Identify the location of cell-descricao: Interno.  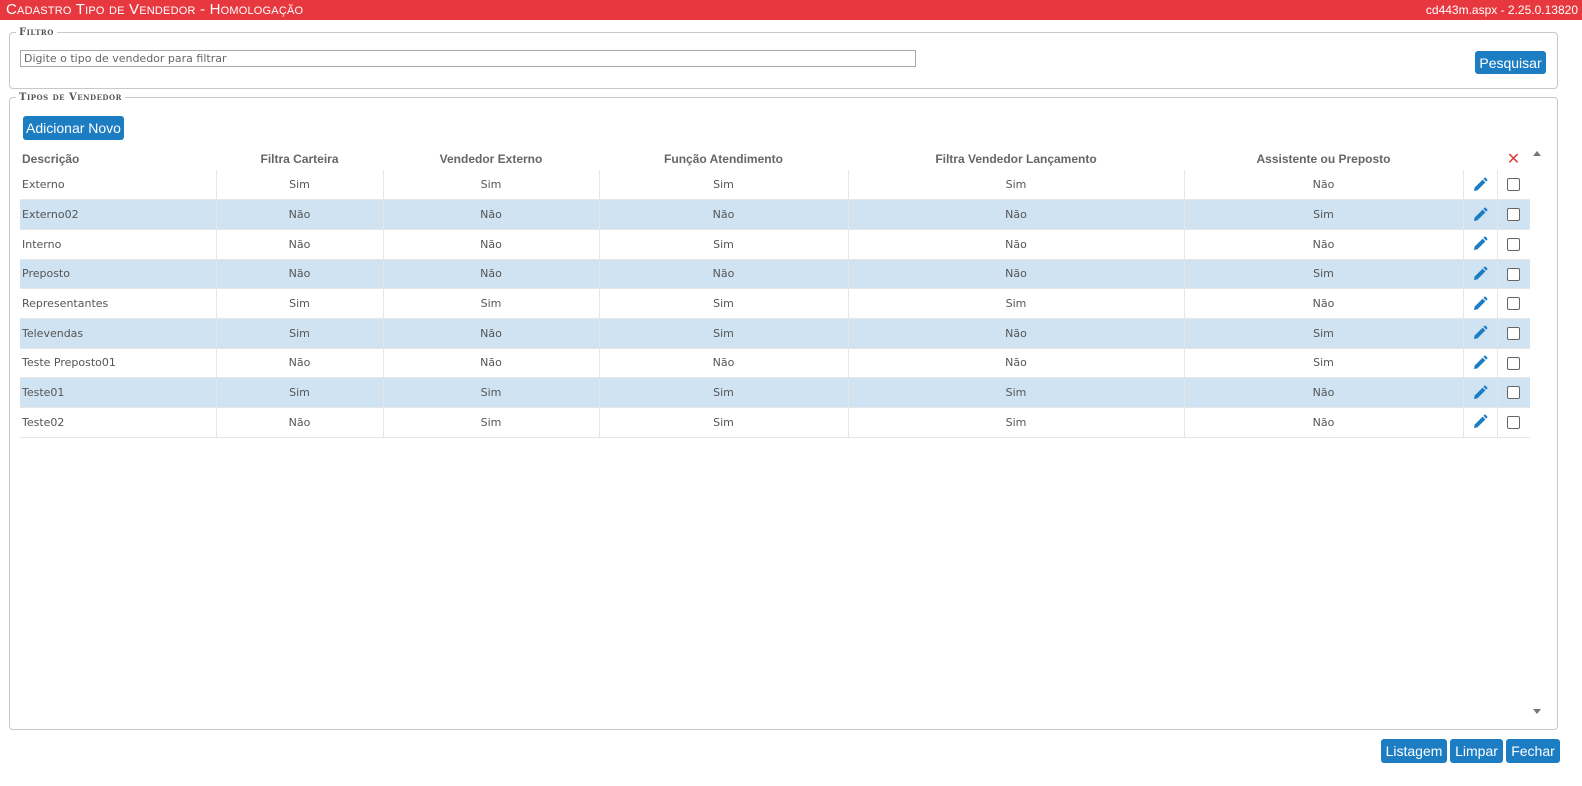
(118, 244).